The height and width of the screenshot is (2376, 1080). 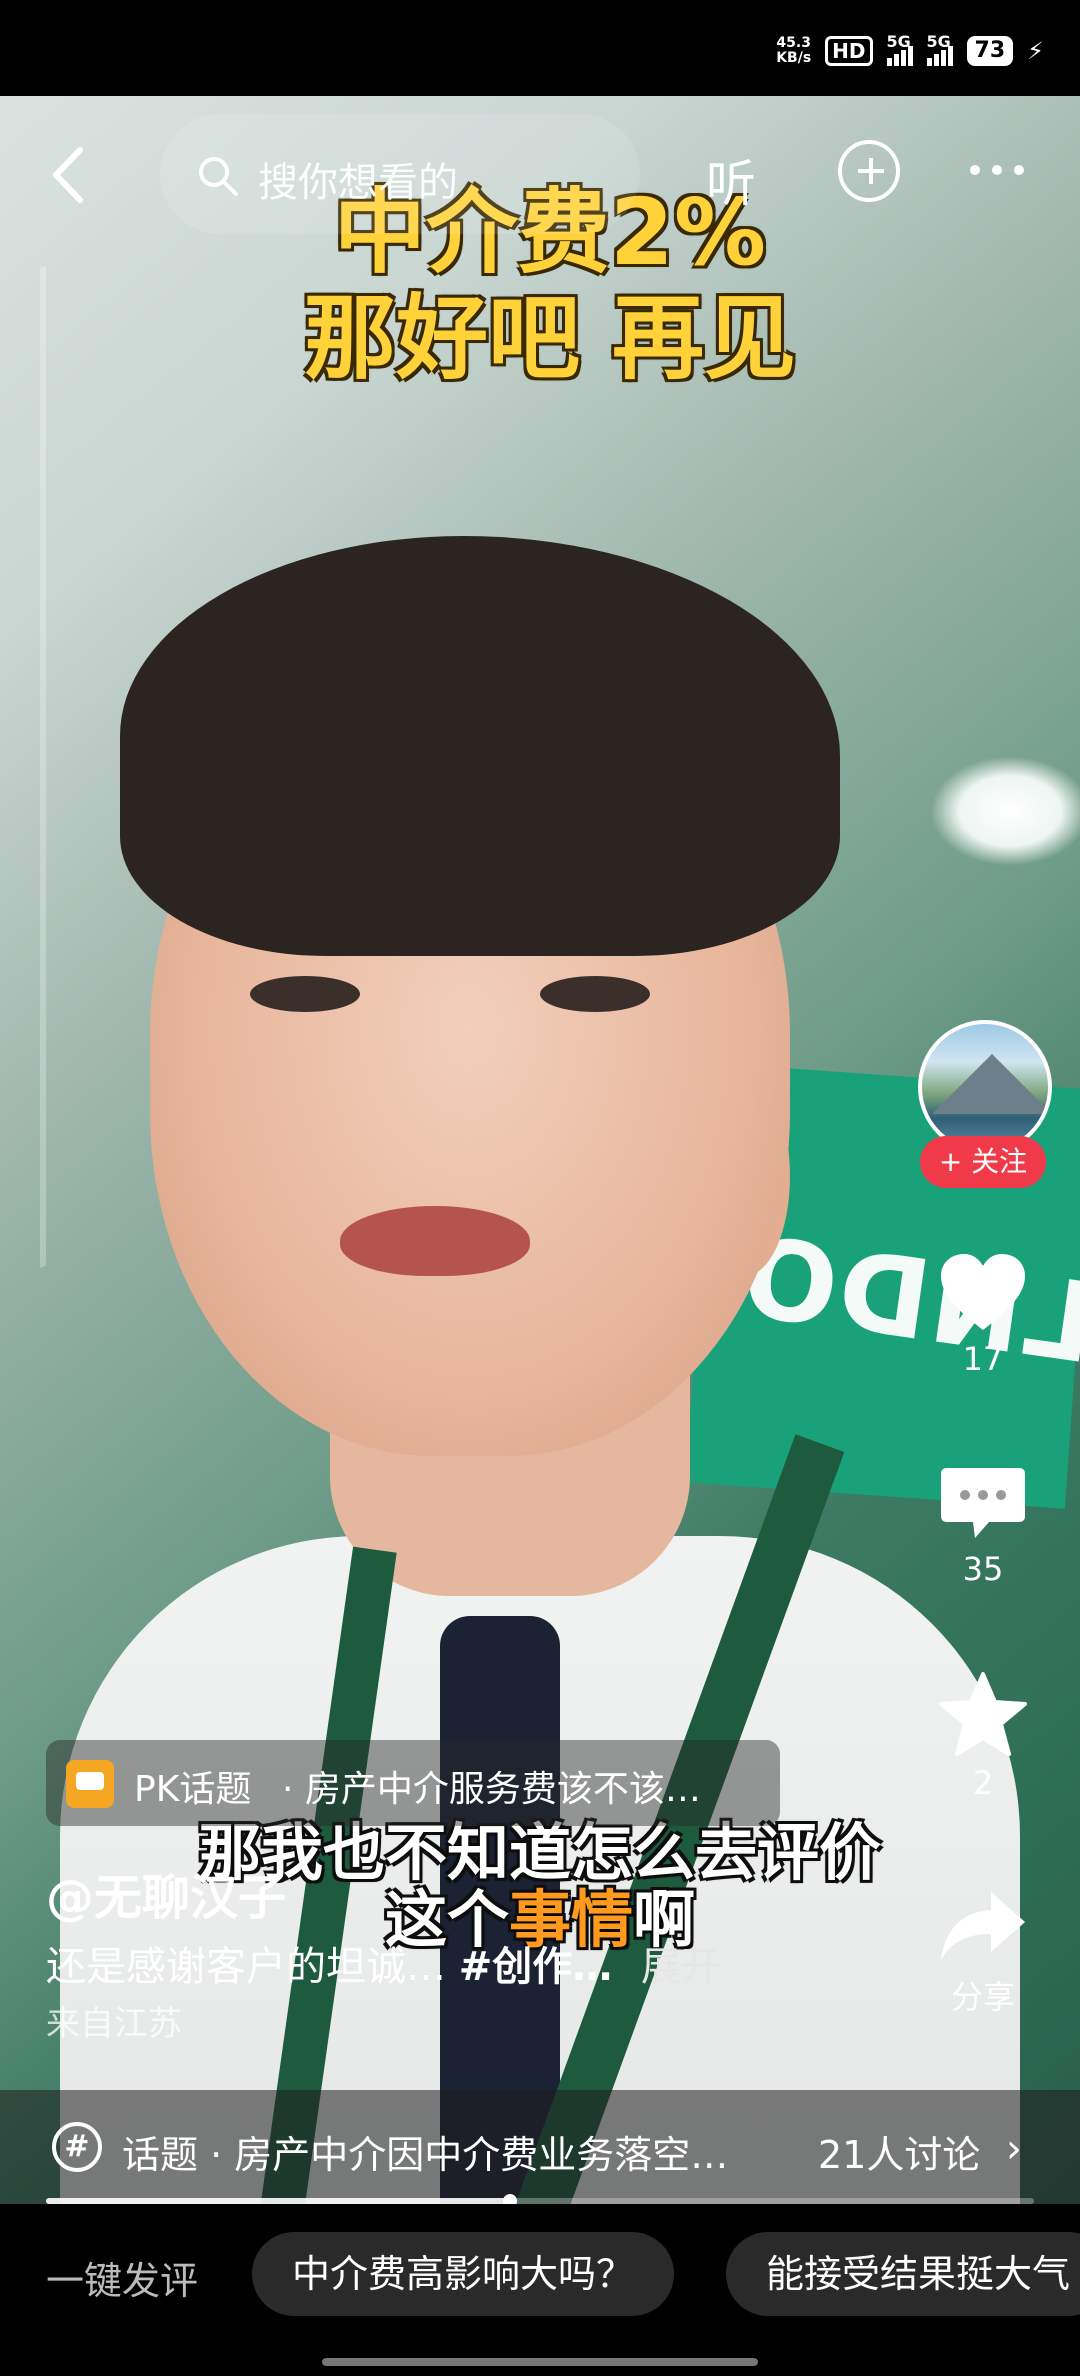 I want to click on eye-left, so click(x=305, y=994).